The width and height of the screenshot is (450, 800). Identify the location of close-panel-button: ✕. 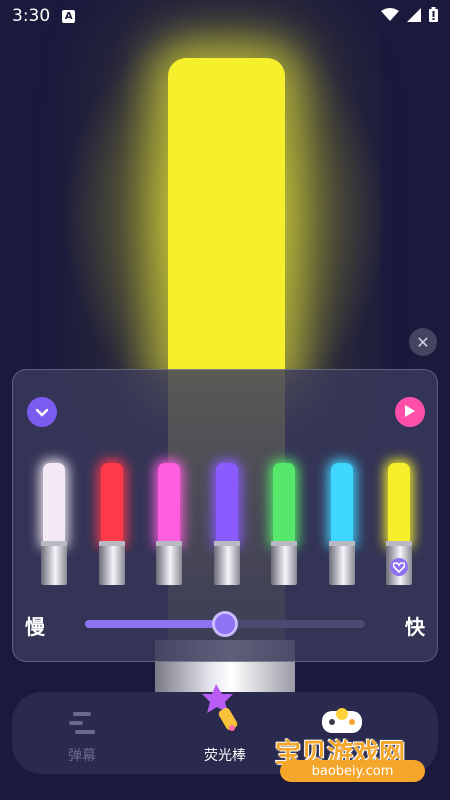
(423, 342).